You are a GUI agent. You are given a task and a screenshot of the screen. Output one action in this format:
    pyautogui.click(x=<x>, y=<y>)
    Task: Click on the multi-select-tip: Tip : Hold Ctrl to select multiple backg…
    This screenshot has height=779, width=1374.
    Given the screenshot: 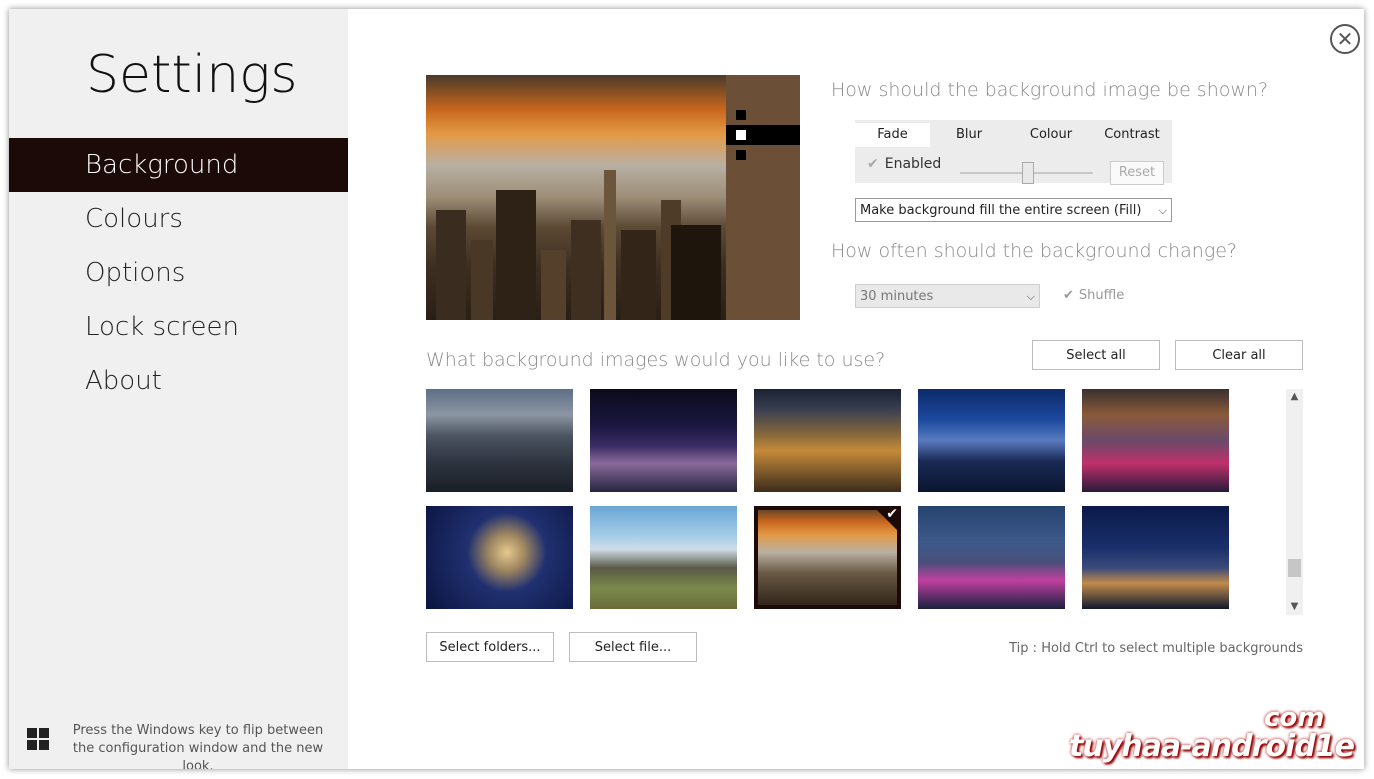 What is the action you would take?
    pyautogui.click(x=1156, y=648)
    